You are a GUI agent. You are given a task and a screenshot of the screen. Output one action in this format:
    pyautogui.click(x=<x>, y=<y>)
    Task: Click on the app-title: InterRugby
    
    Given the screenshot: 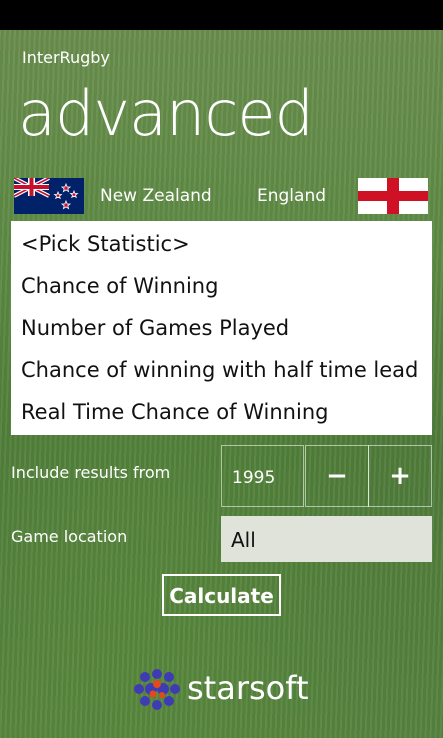 What is the action you would take?
    pyautogui.click(x=66, y=57)
    